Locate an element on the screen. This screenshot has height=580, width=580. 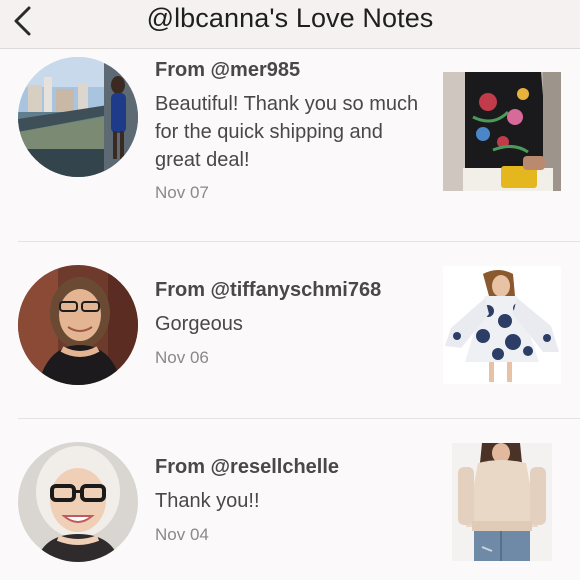
note-date: Nov 04 is located at coordinates (182, 534).